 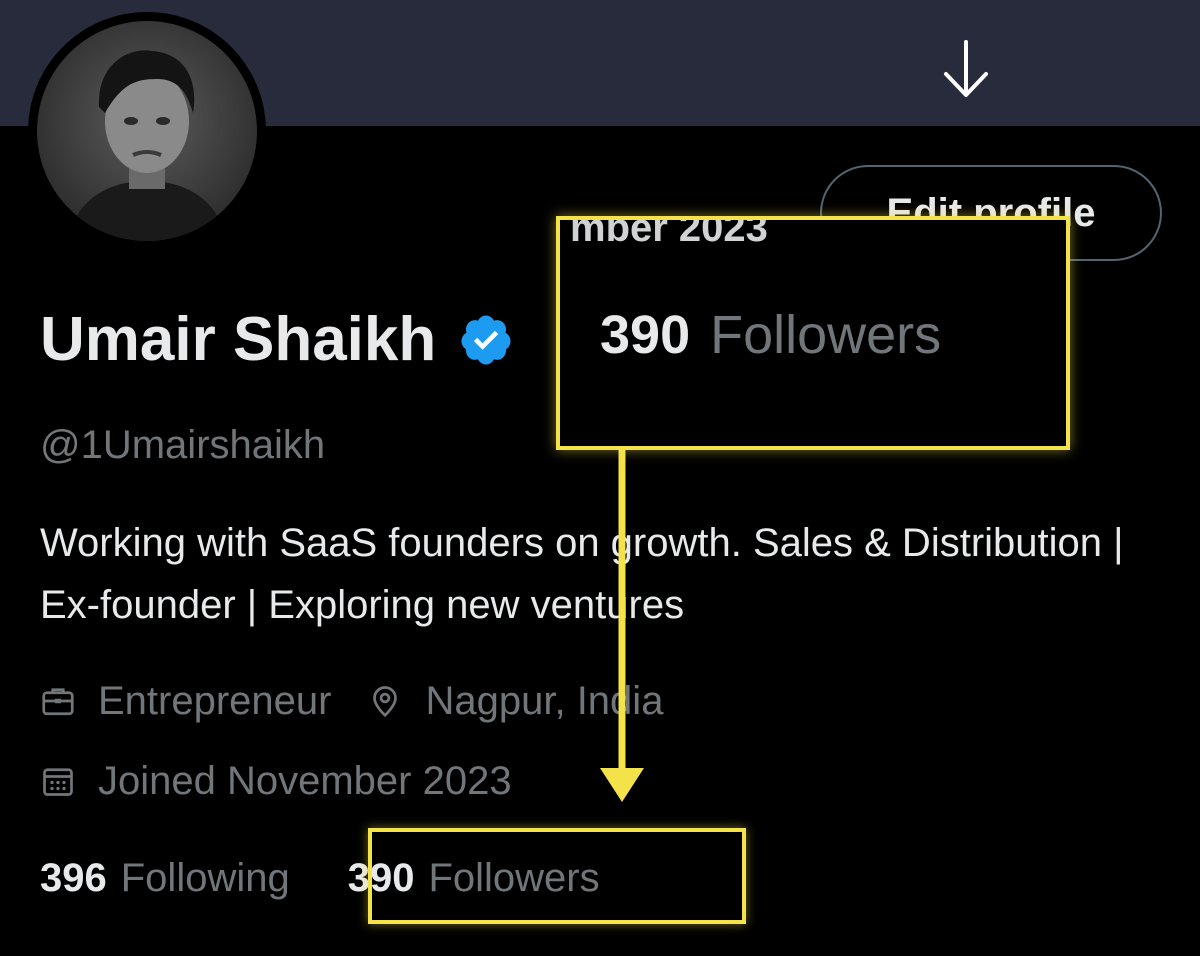 I want to click on occupation-item: Entrepreneur, so click(x=185, y=701).